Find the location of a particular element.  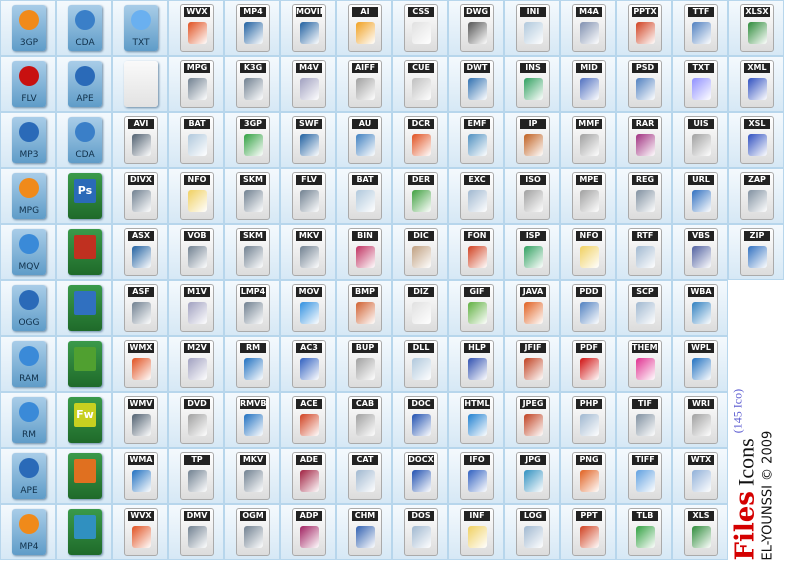

file-icon-rar: RAR is located at coordinates (644, 140).